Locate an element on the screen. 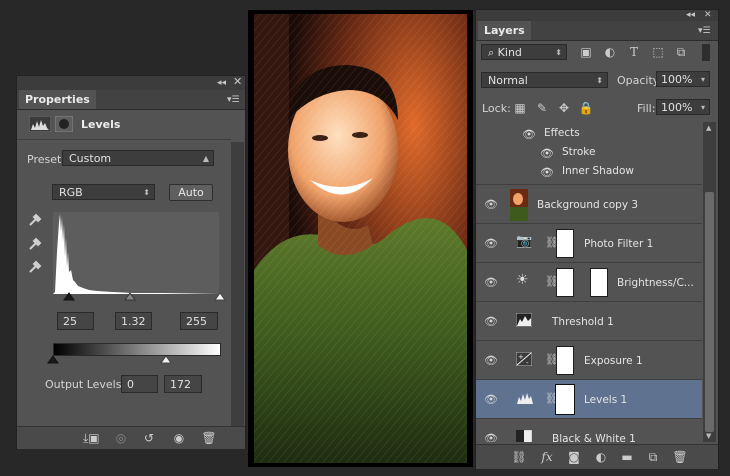 This screenshot has width=730, height=476. blend-mode-select: Normal ⬍ is located at coordinates (544, 80).